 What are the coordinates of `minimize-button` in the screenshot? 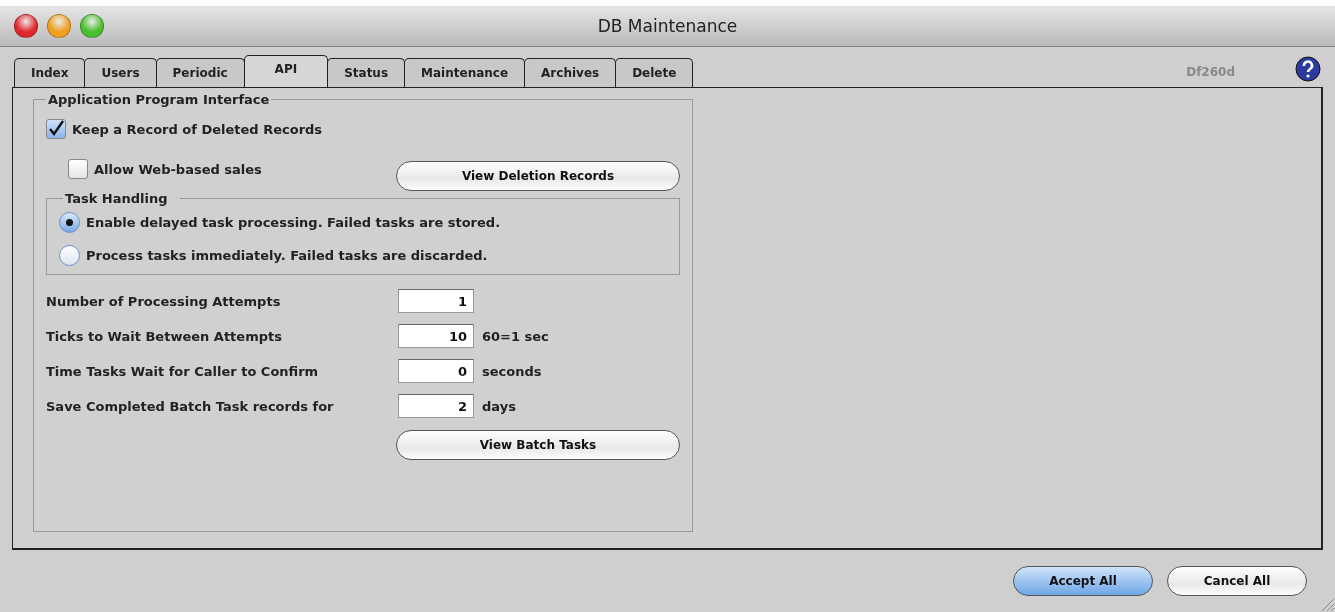 It's located at (59, 26).